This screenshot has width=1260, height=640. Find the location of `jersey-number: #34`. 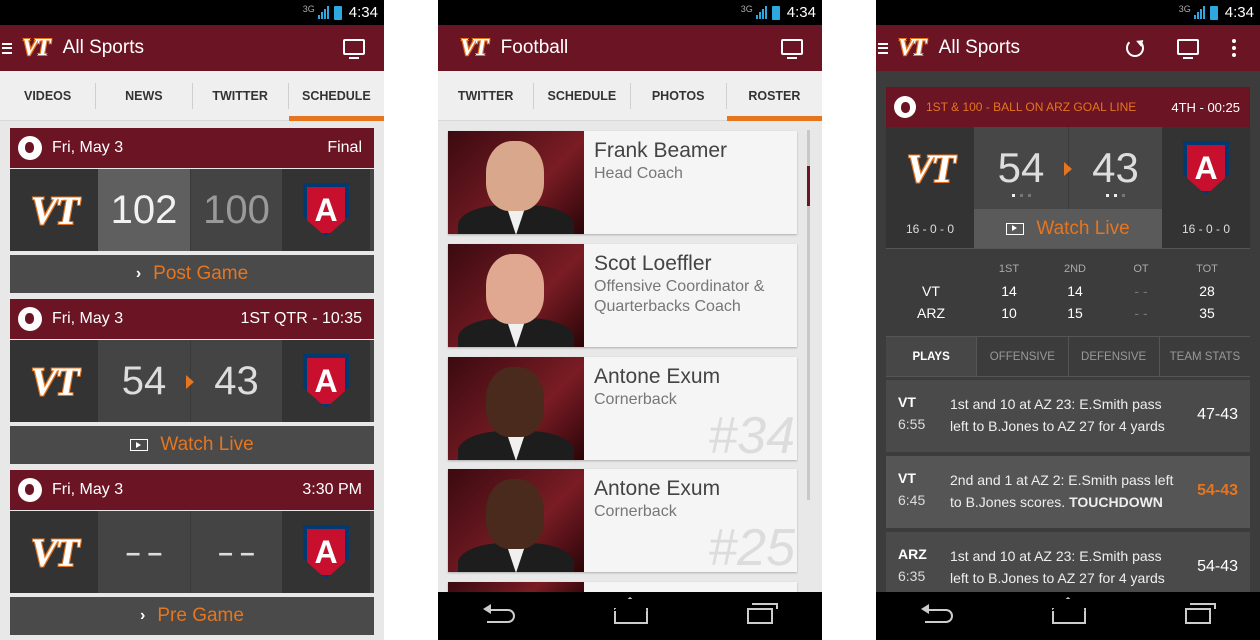

jersey-number: #34 is located at coordinates (751, 433).